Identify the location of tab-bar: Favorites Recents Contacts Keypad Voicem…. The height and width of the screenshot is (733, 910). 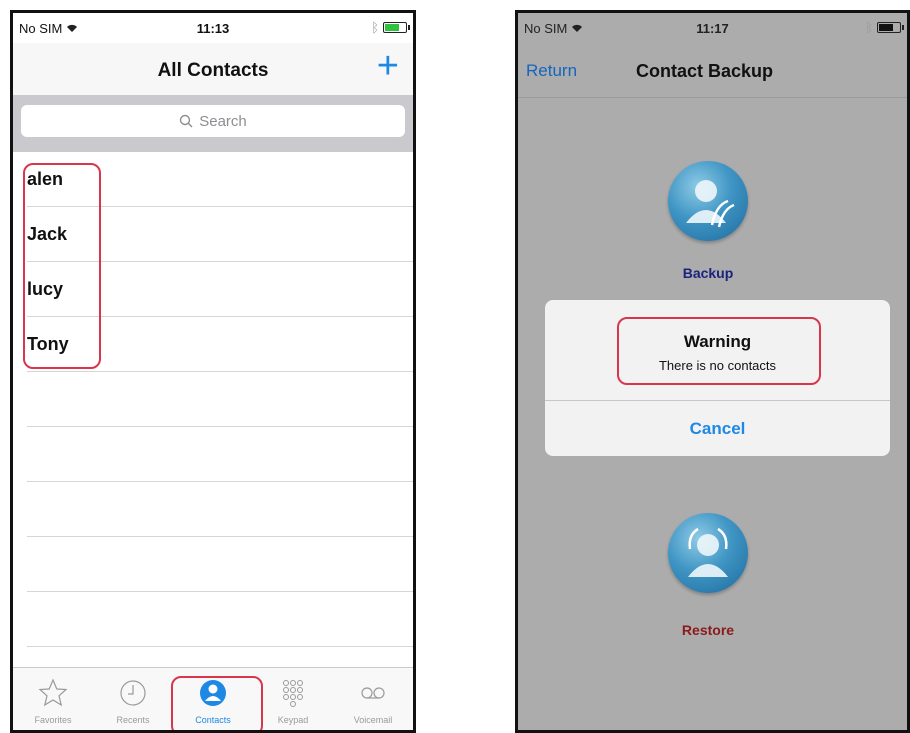
(213, 698).